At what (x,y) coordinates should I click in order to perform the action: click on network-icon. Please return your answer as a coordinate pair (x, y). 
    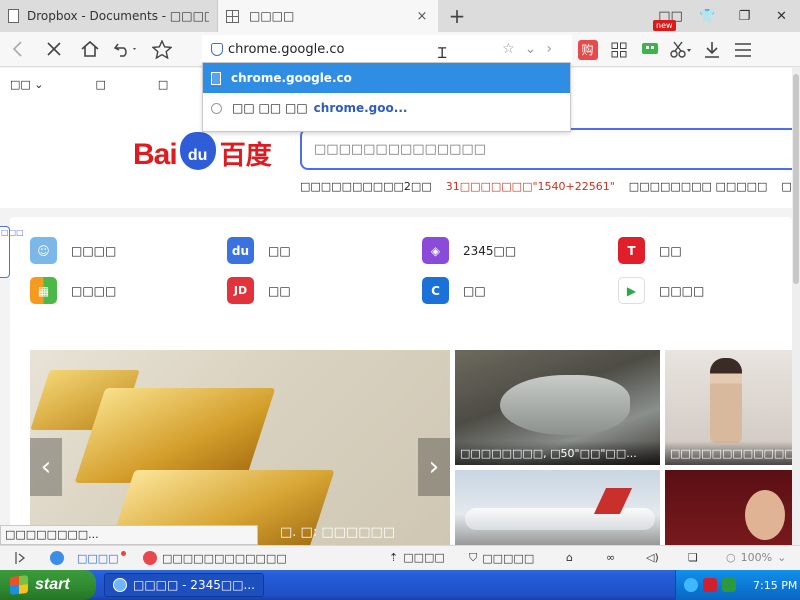
    Looking at the image, I should click on (691, 585).